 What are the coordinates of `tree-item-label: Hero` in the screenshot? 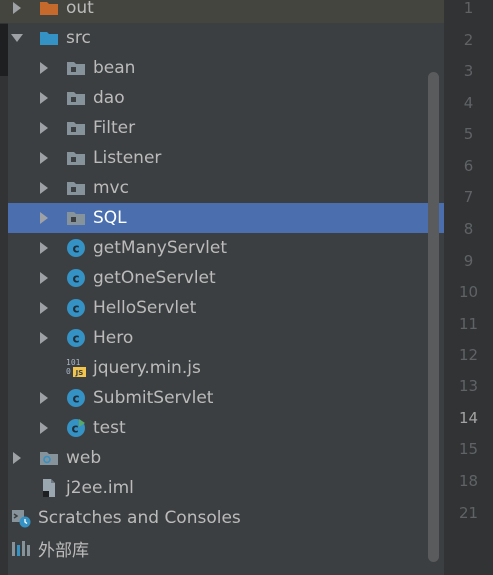 It's located at (113, 338).